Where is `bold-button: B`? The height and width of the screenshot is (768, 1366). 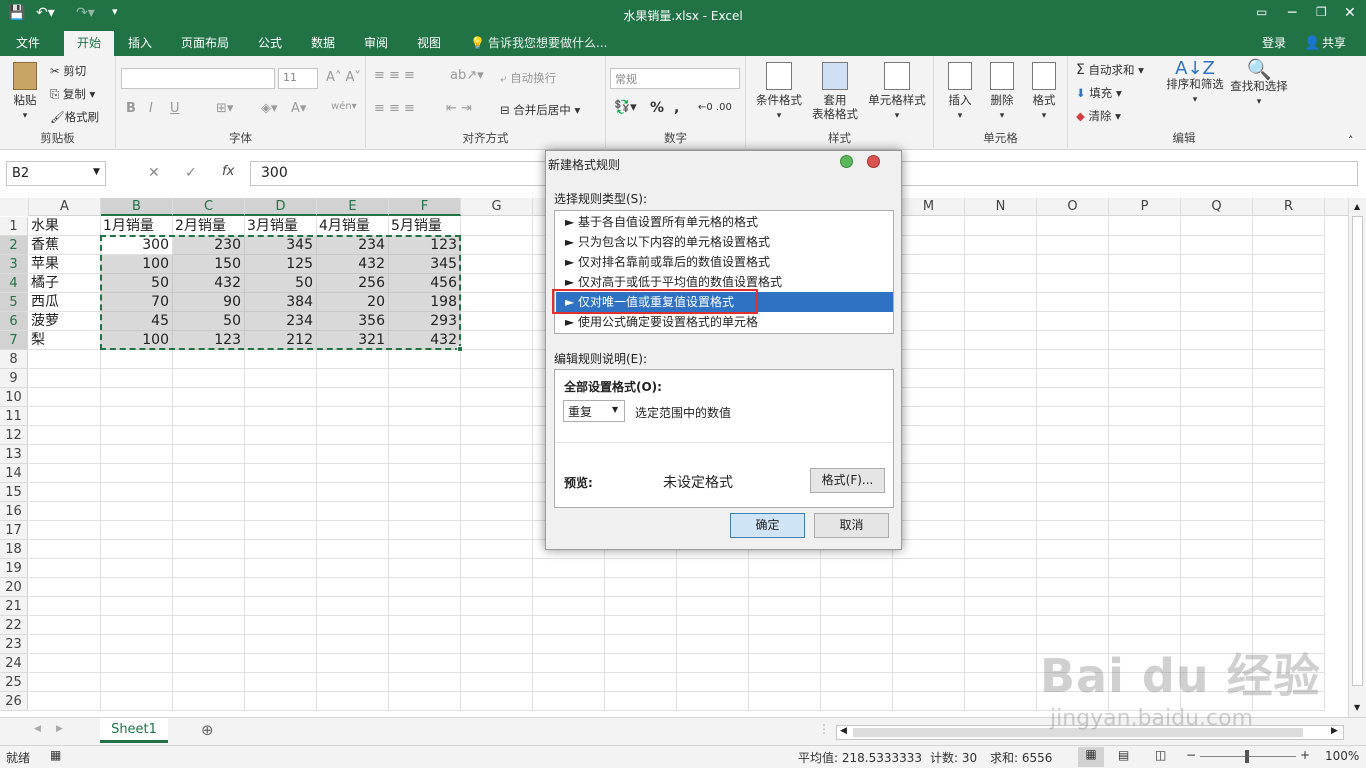 bold-button: B is located at coordinates (131, 108).